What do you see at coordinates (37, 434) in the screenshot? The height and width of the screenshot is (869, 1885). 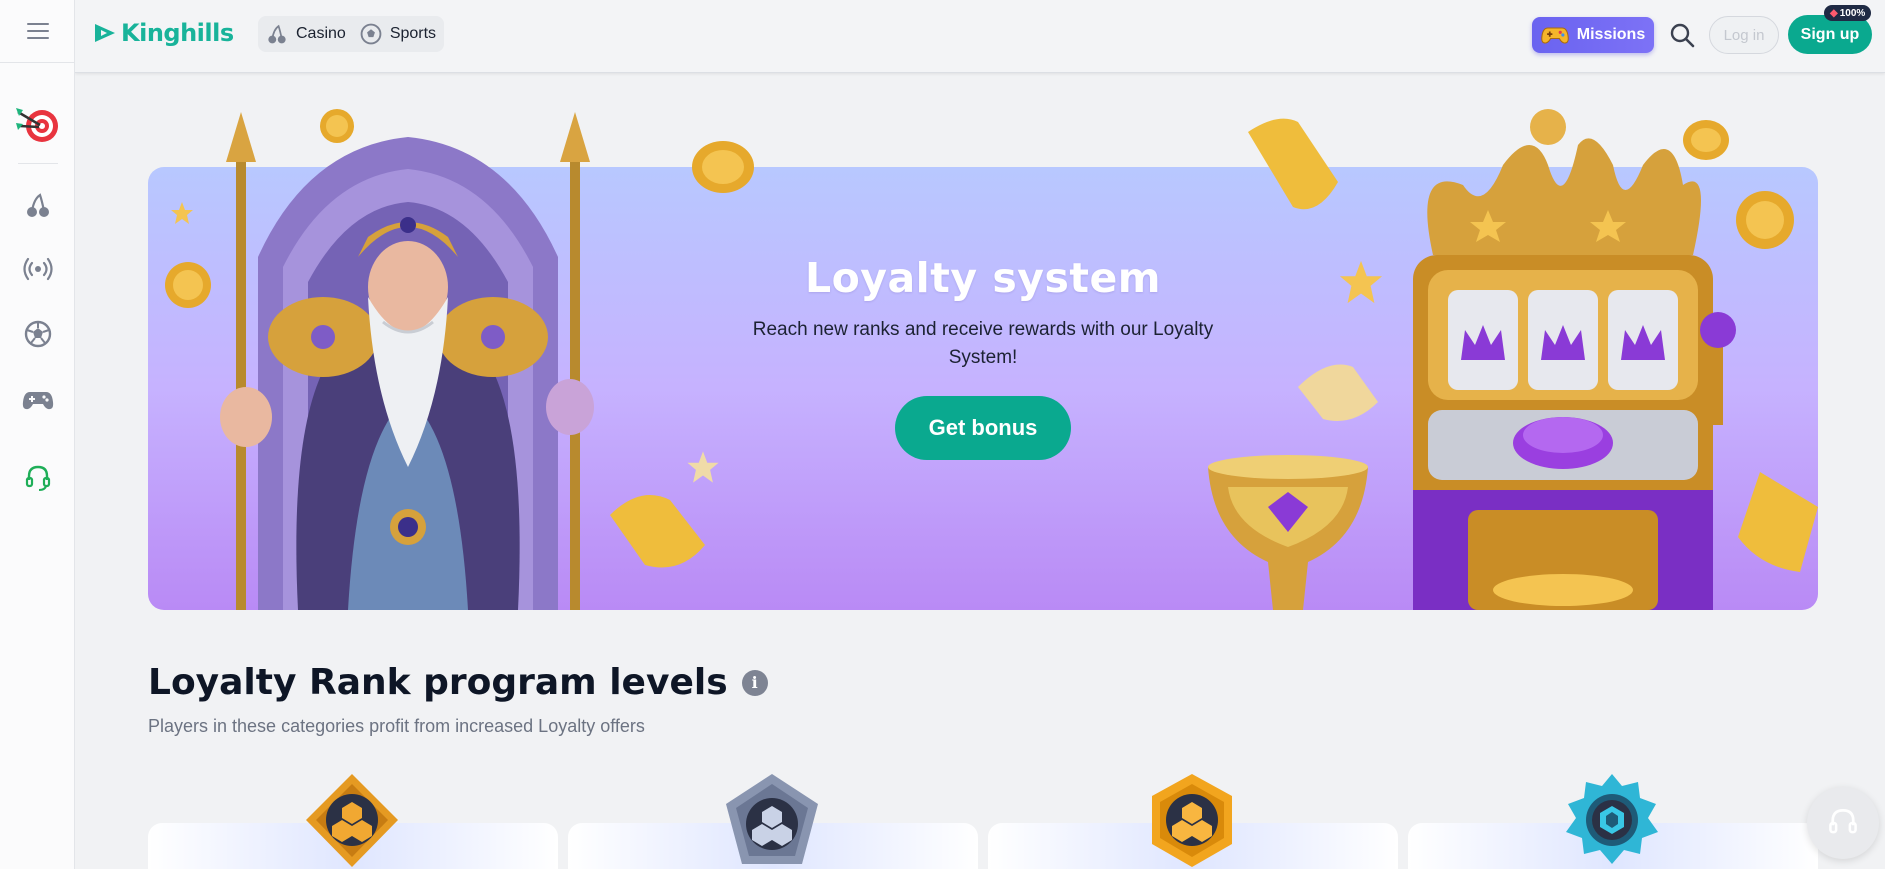 I see `sidebar` at bounding box center [37, 434].